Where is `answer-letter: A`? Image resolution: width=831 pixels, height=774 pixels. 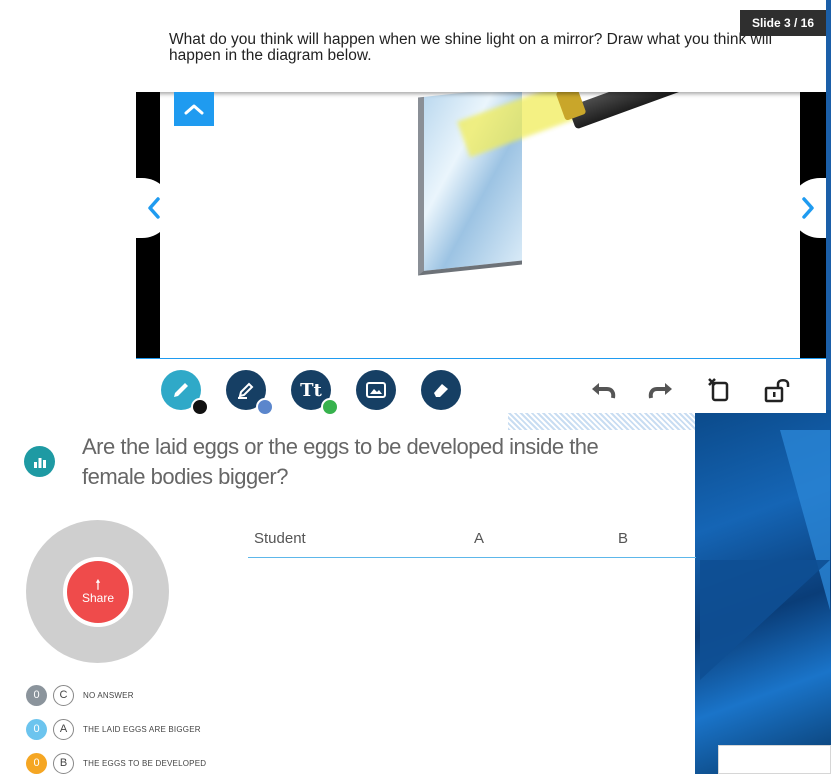 answer-letter: A is located at coordinates (63, 729).